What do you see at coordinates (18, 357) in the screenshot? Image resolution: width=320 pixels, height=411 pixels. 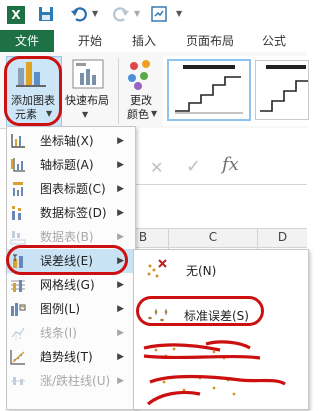 I see `trendline-icon` at bounding box center [18, 357].